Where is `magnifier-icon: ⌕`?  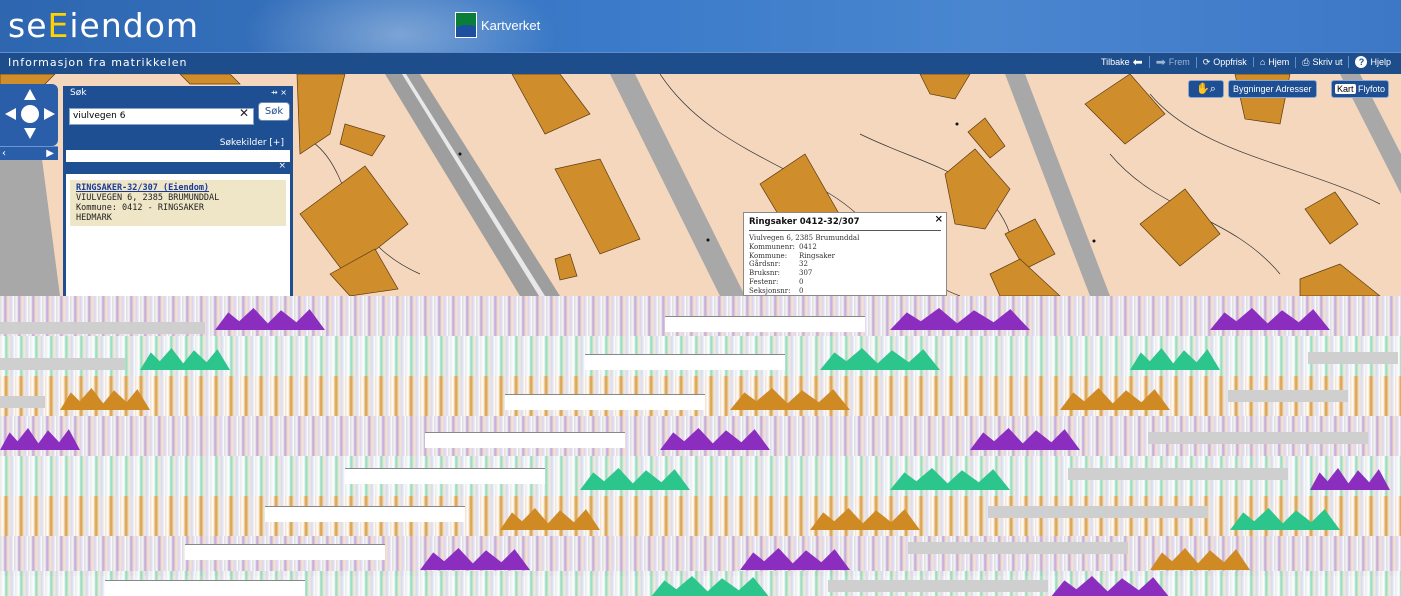
magnifier-icon: ⌕ is located at coordinates (1213, 88).